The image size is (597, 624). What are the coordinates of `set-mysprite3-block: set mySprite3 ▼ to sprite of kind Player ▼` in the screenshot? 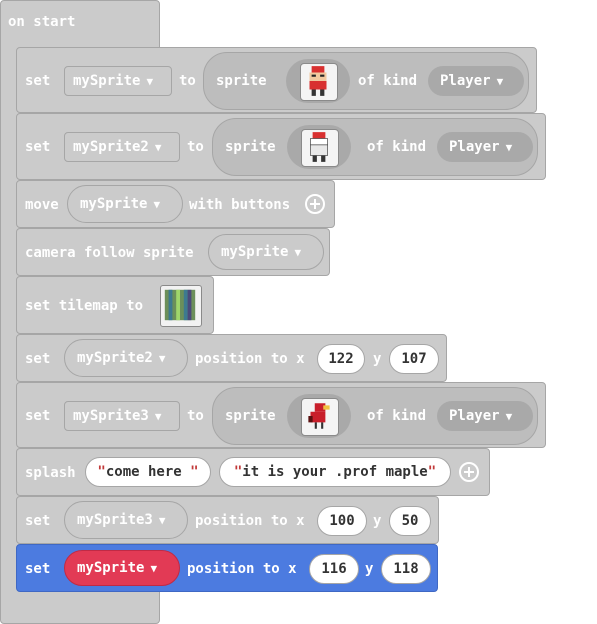 It's located at (281, 415).